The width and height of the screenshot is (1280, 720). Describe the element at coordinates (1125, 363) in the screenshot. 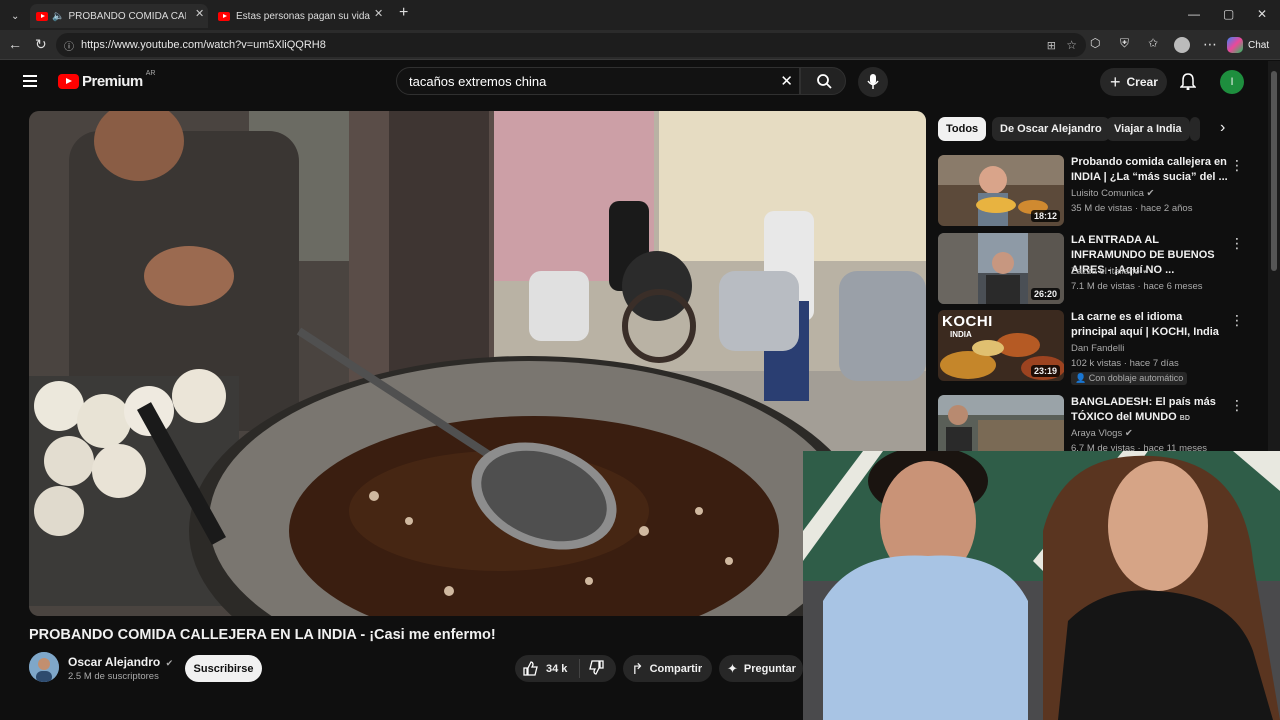

I see `recommendation-meta: 102 k vistas · hace 7 días` at that location.